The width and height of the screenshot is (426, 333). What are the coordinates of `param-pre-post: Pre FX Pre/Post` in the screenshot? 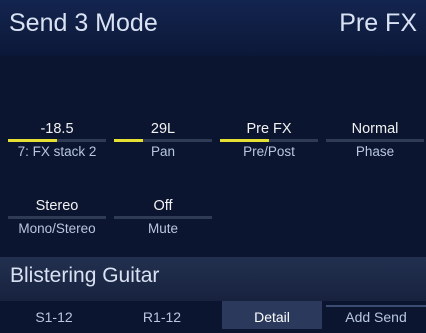 It's located at (269, 140).